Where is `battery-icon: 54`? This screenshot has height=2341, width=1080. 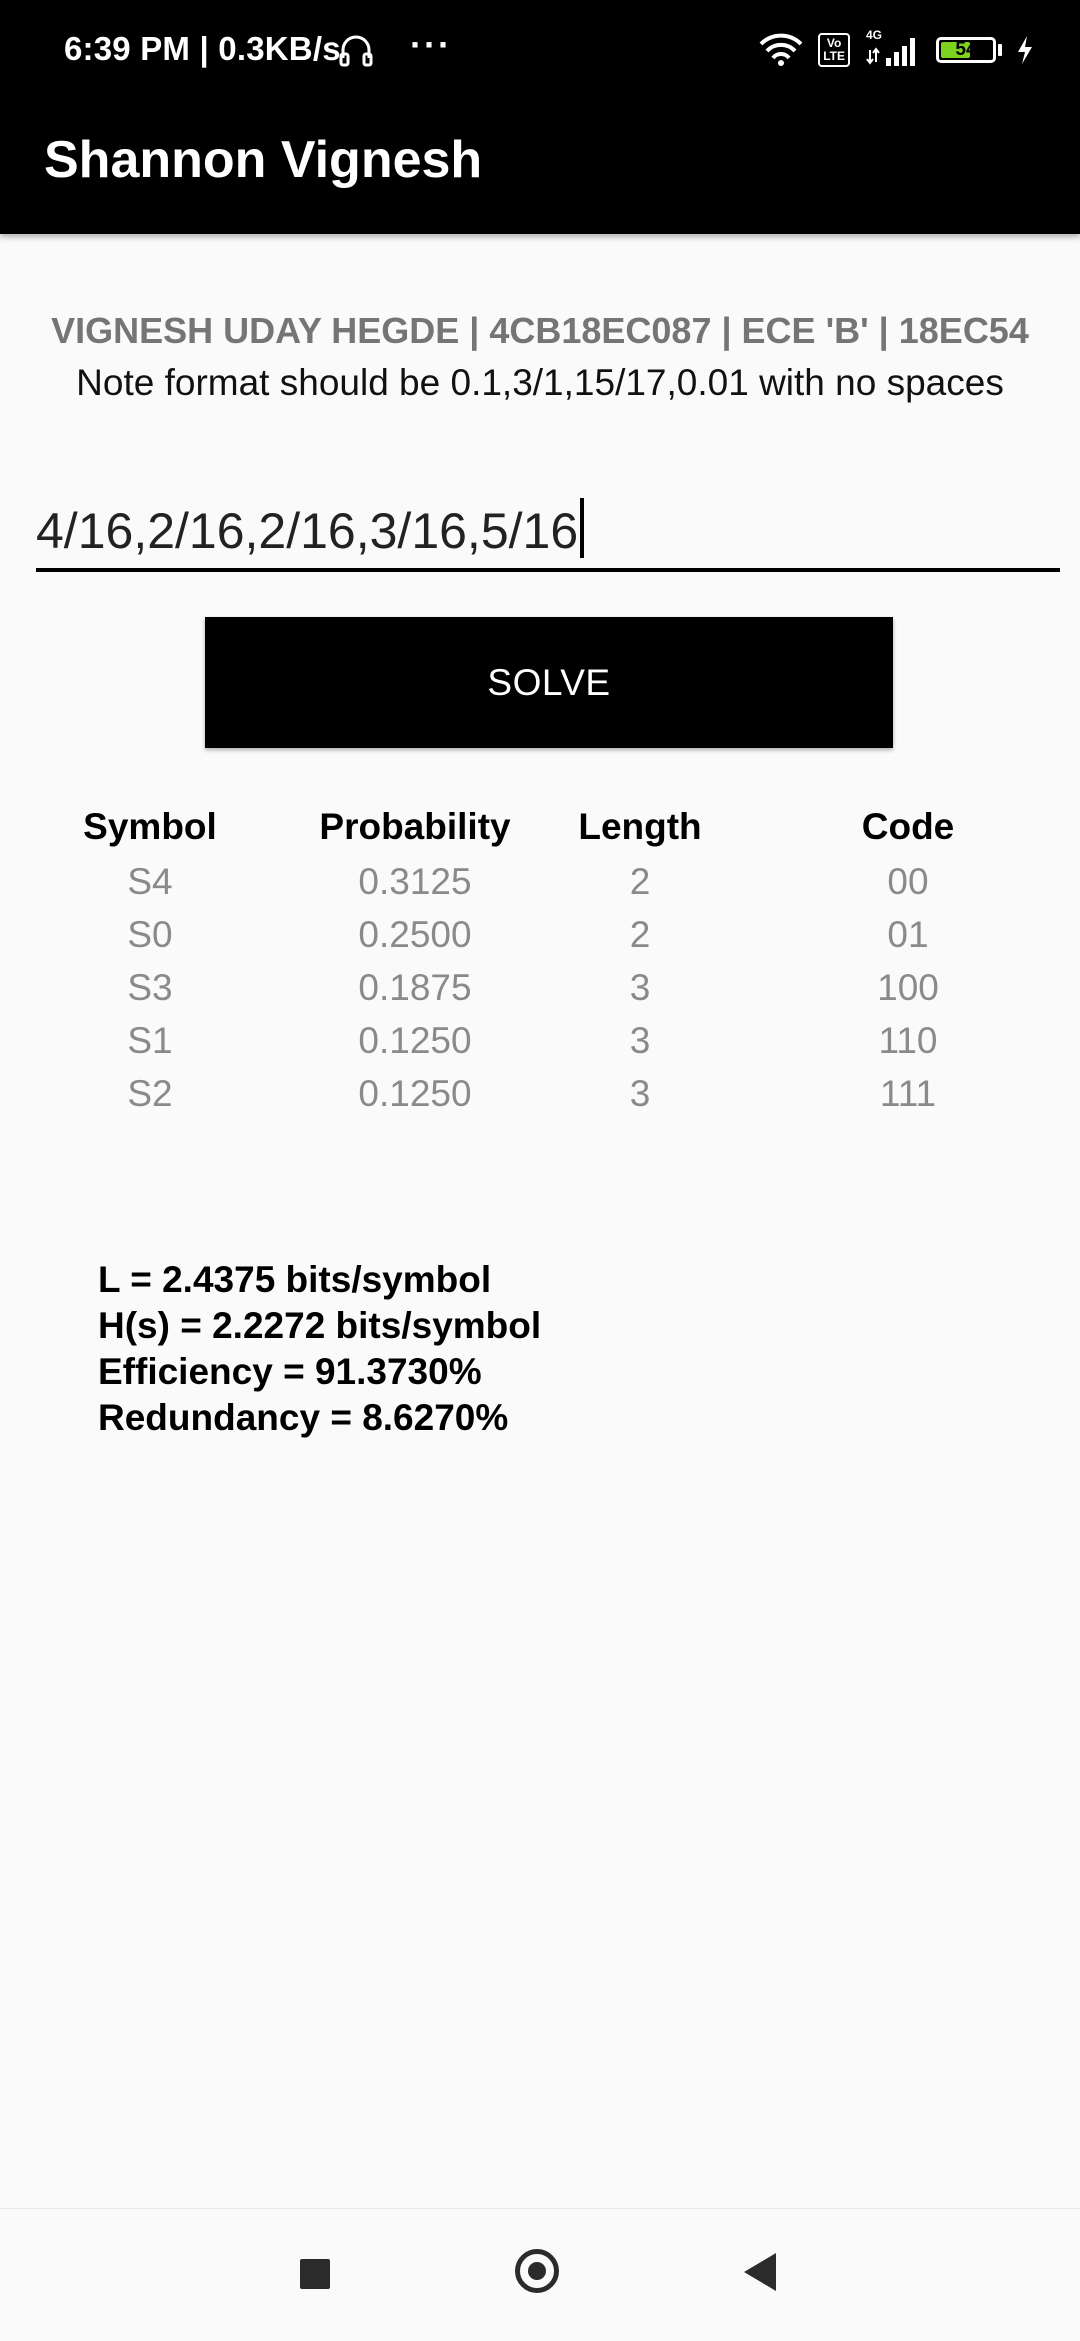 battery-icon: 54 is located at coordinates (969, 50).